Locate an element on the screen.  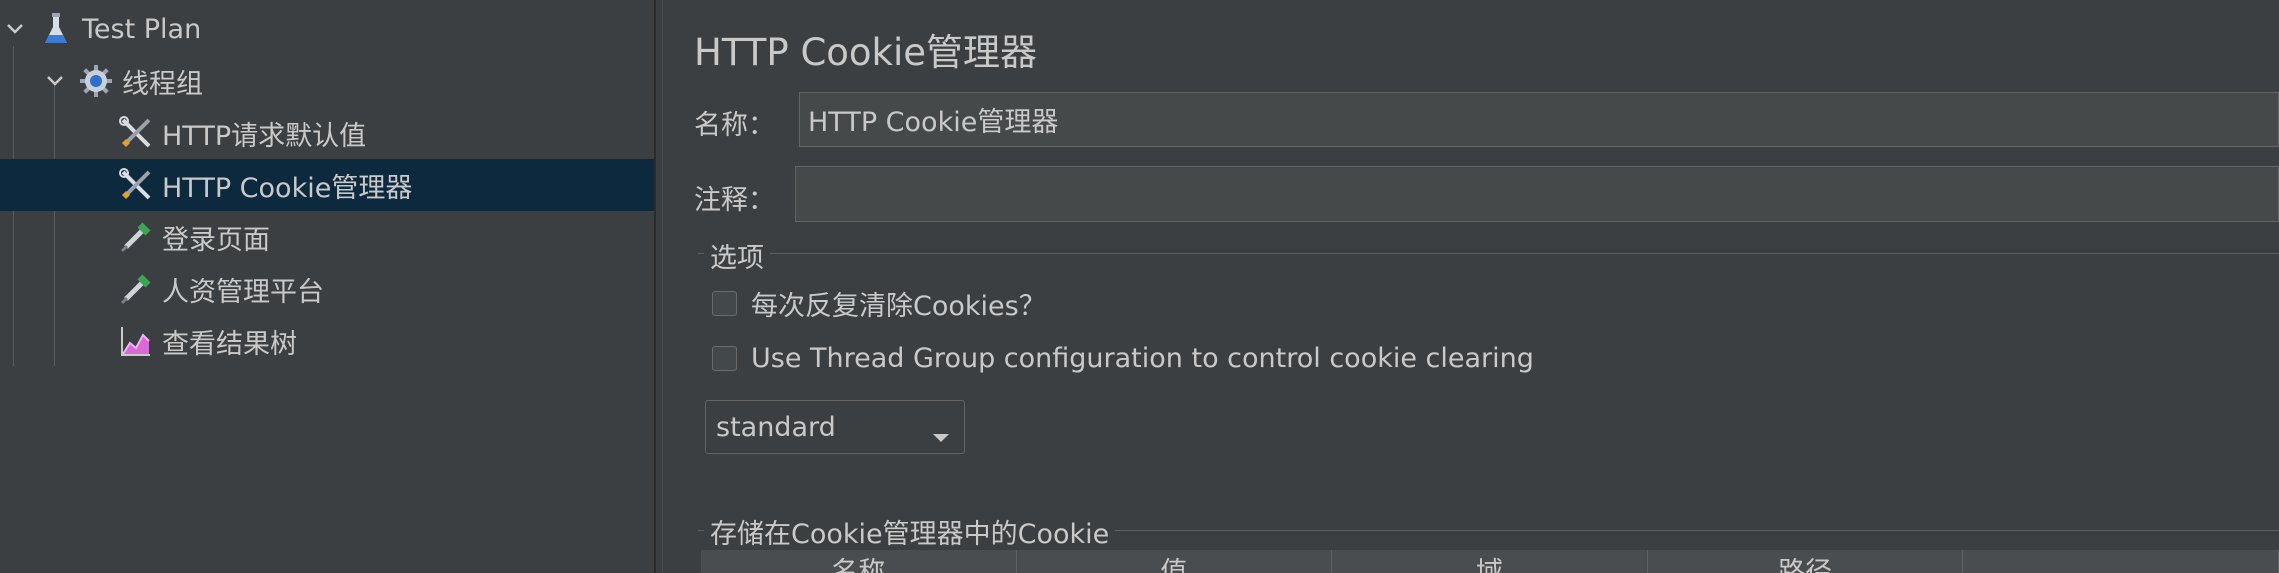
tree-node-label: HTTP Cookie管理器 is located at coordinates (287, 188).